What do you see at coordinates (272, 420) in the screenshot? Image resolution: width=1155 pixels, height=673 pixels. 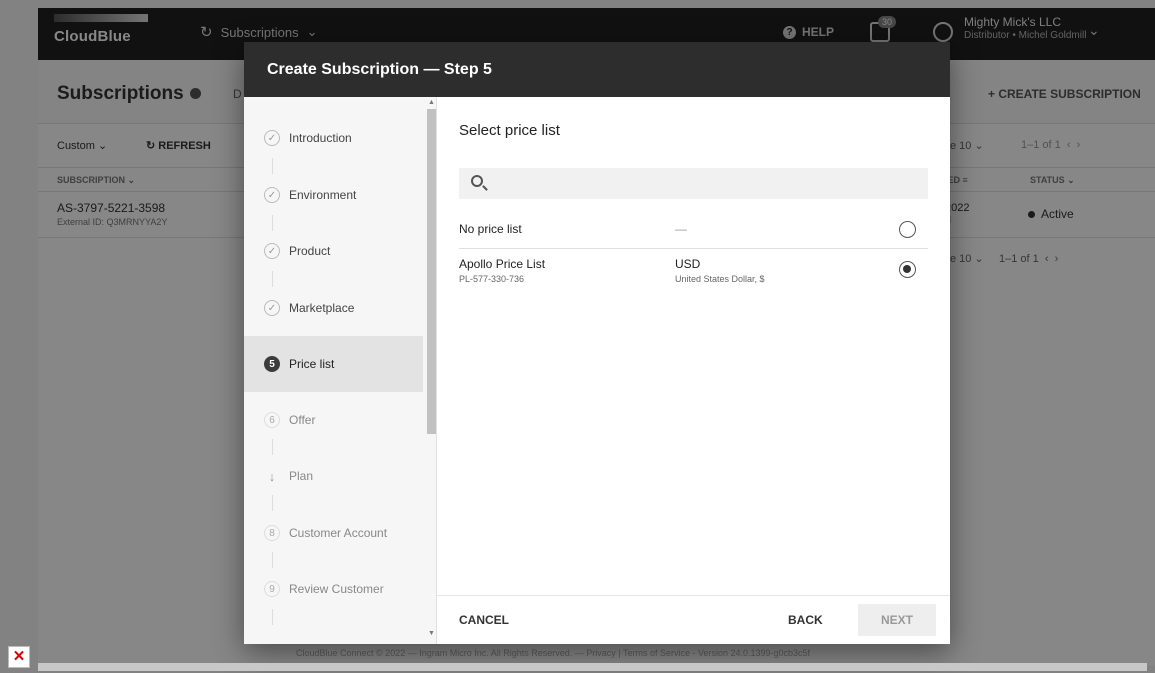 I see `step-number-icon: 6` at bounding box center [272, 420].